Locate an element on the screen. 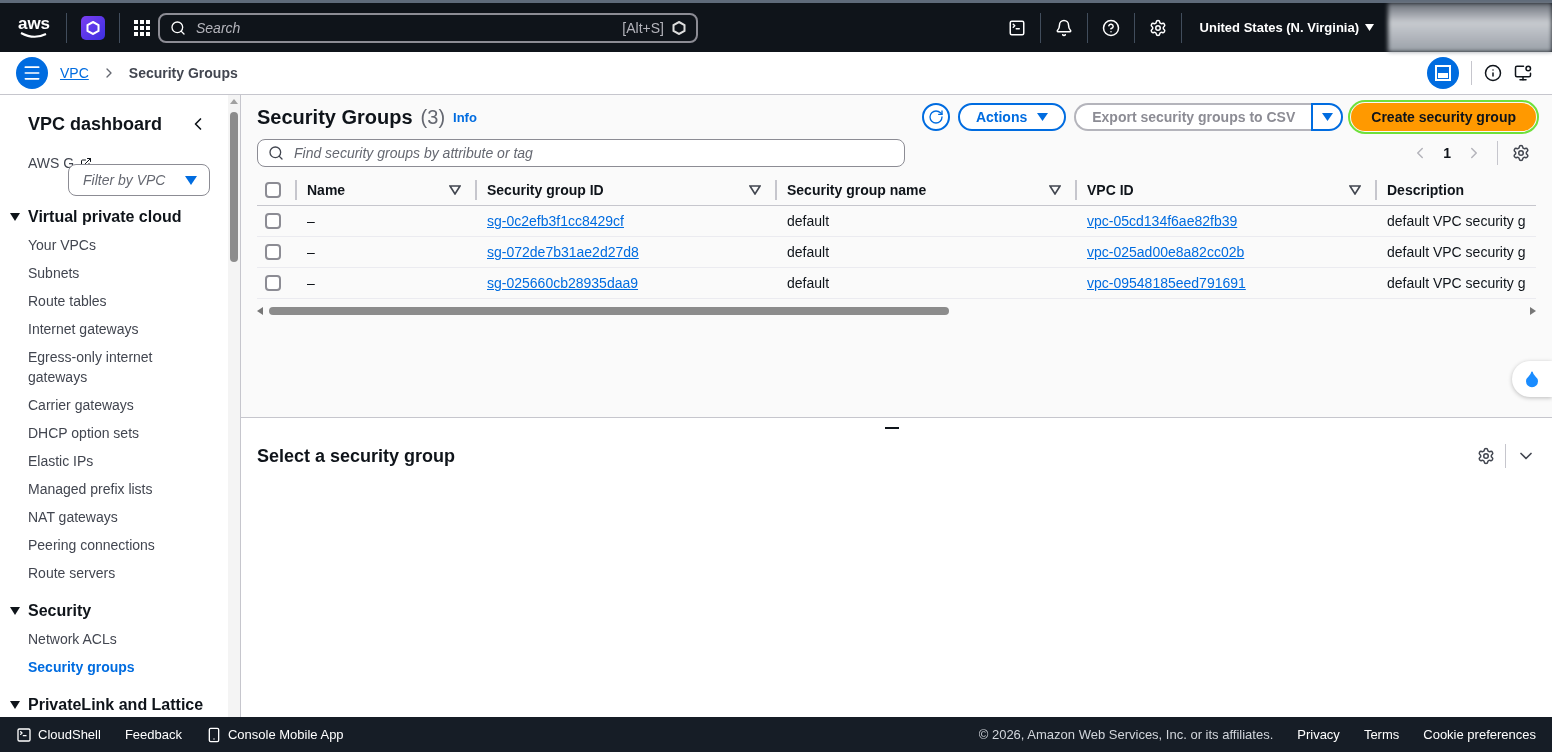 The height and width of the screenshot is (752, 1552). sidebar-item: DHCP option sets is located at coordinates (119, 433).